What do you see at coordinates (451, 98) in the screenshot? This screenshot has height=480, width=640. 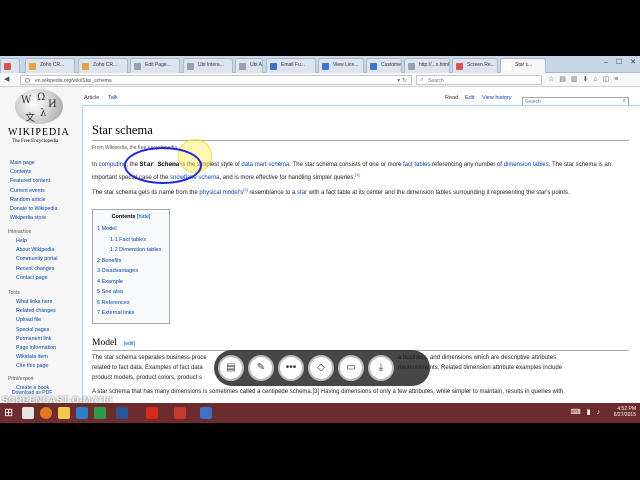 I see `tab-read: Read` at bounding box center [451, 98].